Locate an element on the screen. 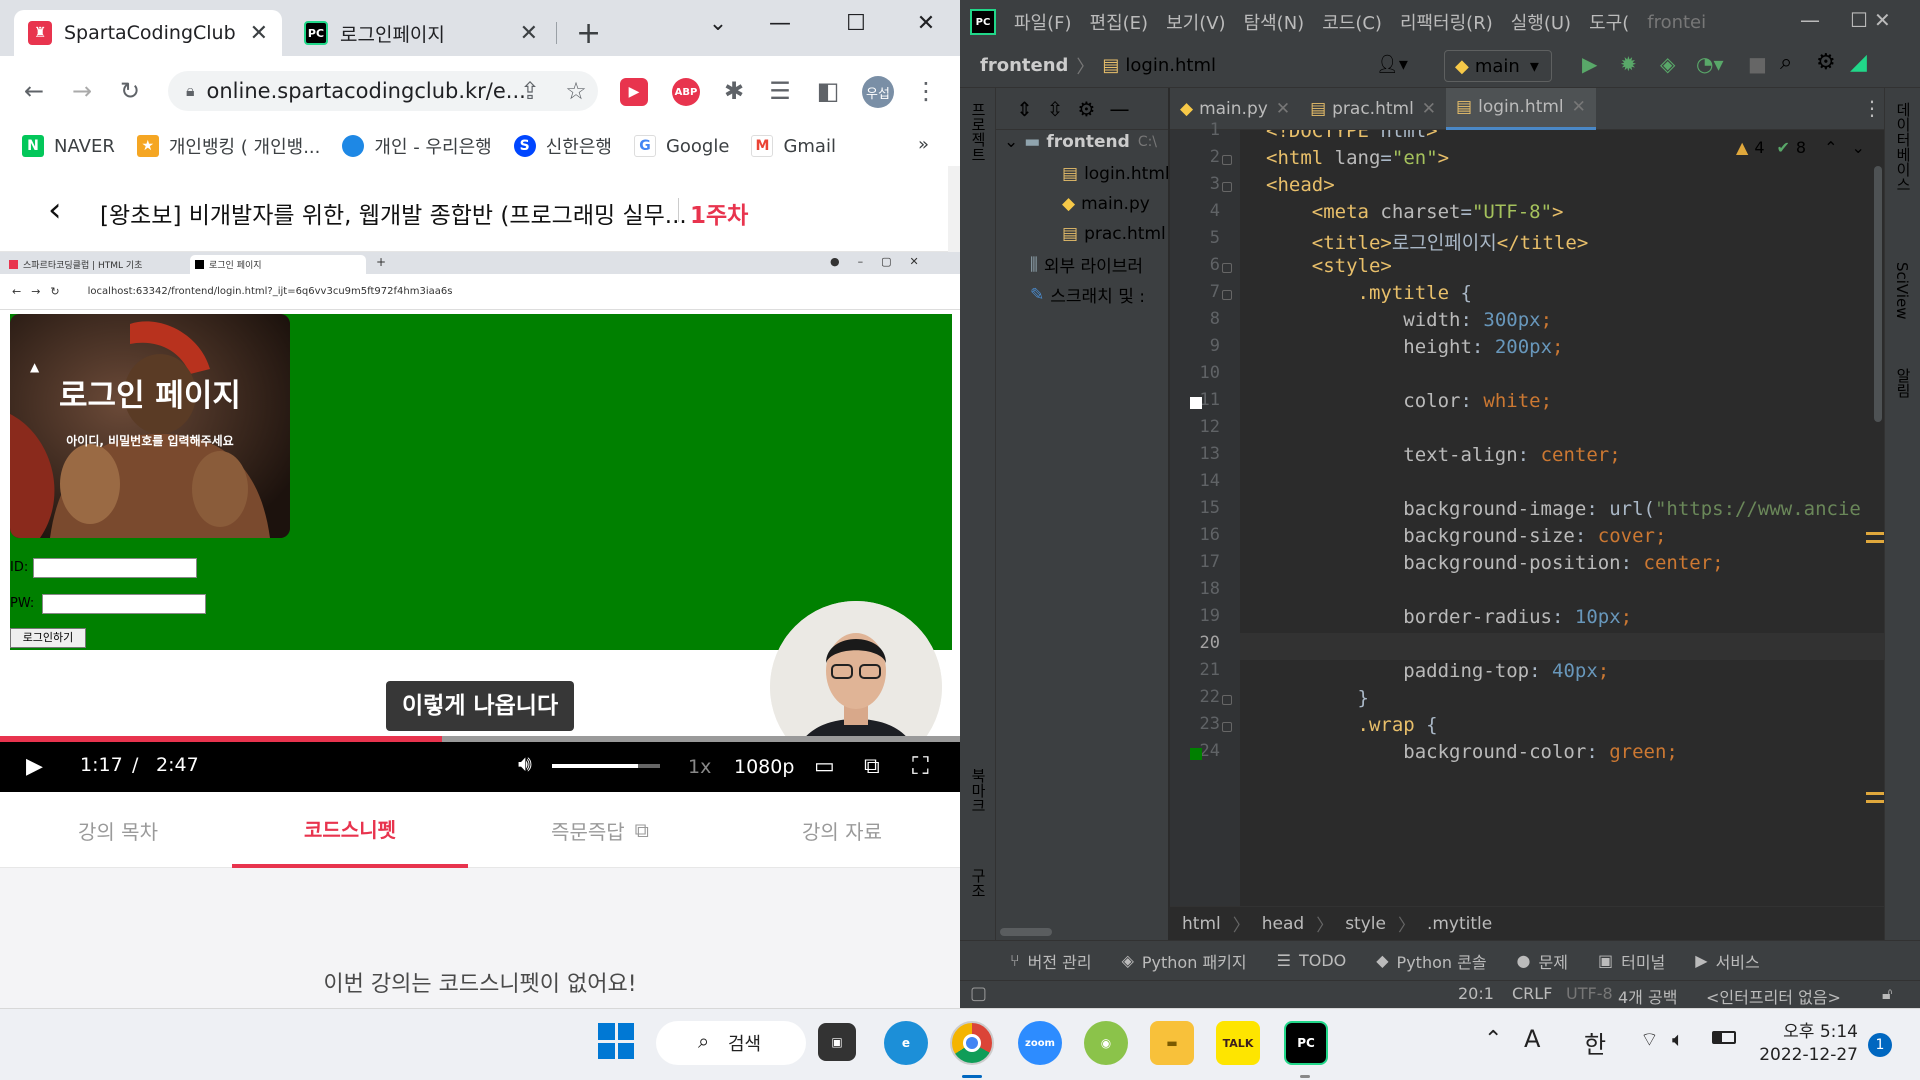  pip-icon: ⧉ is located at coordinates (872, 766).